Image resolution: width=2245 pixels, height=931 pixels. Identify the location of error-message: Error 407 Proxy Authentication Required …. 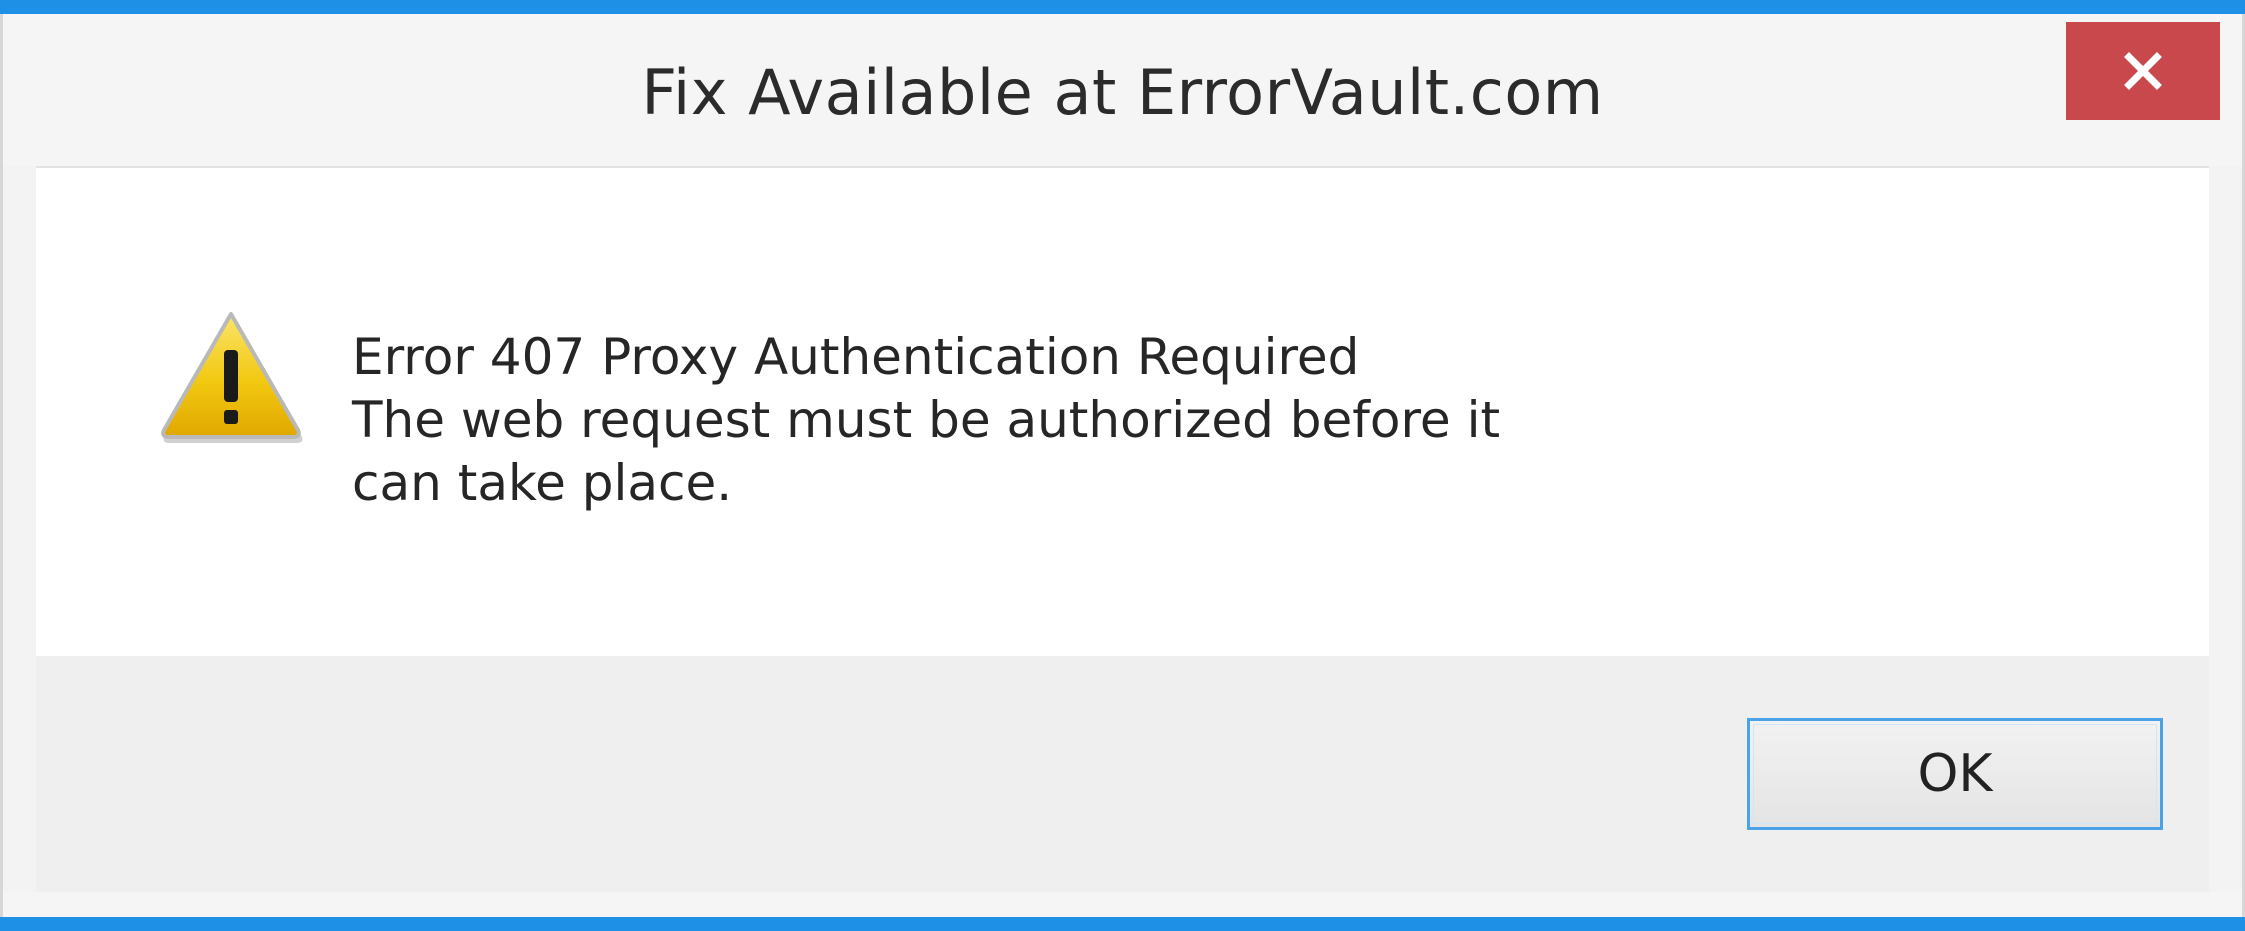
(926, 420).